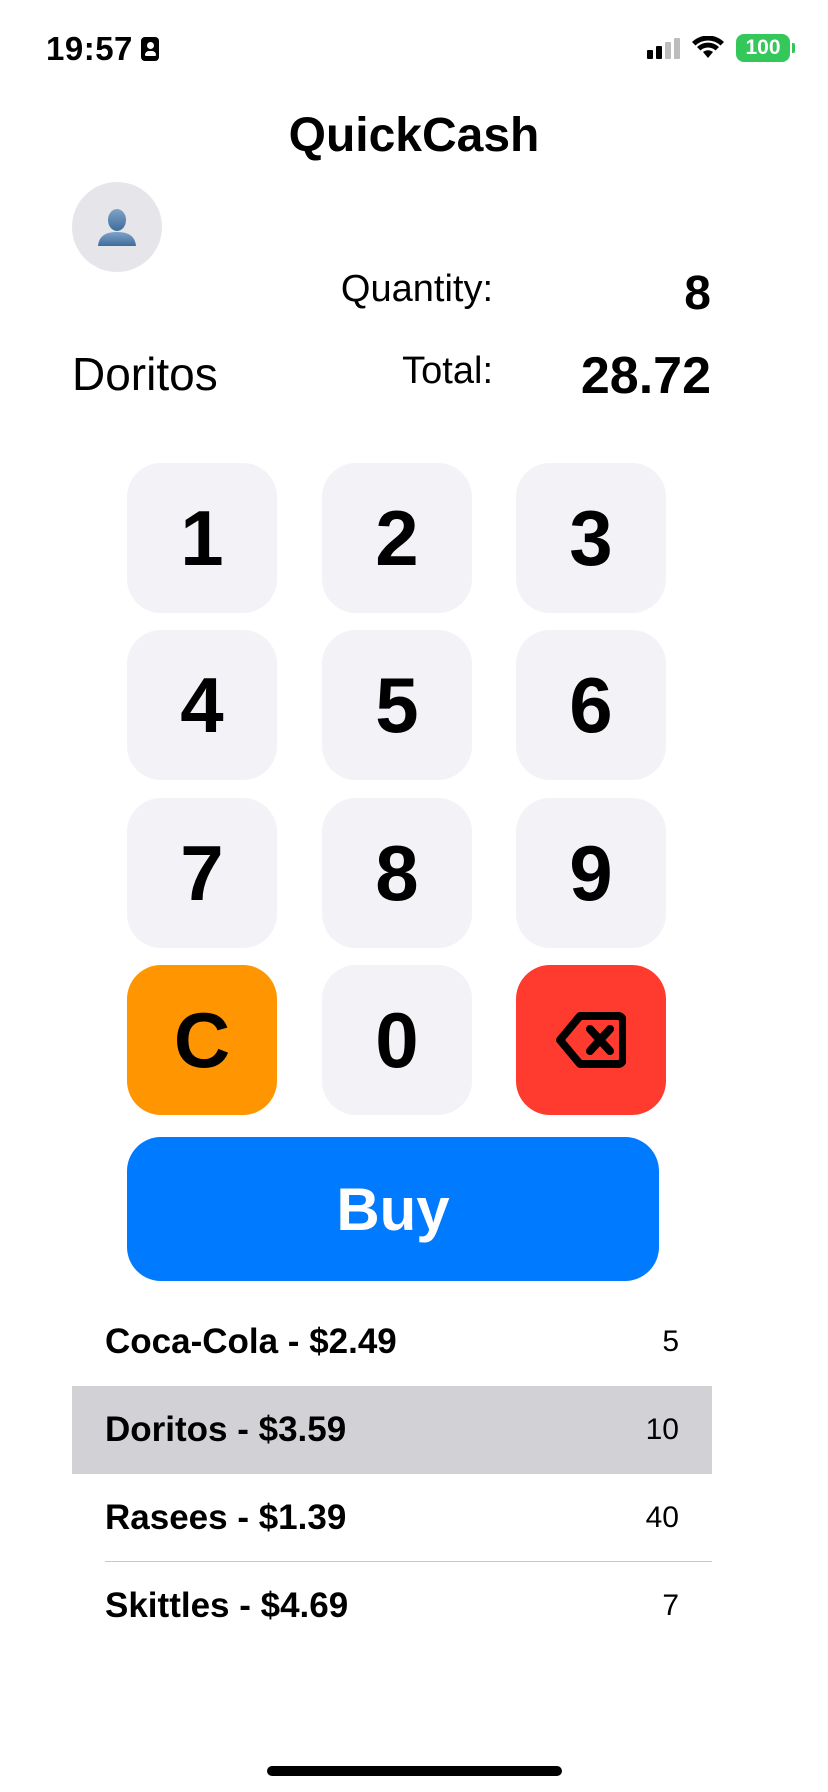  Describe the element at coordinates (414, 1771) in the screenshot. I see `home-indicator` at that location.